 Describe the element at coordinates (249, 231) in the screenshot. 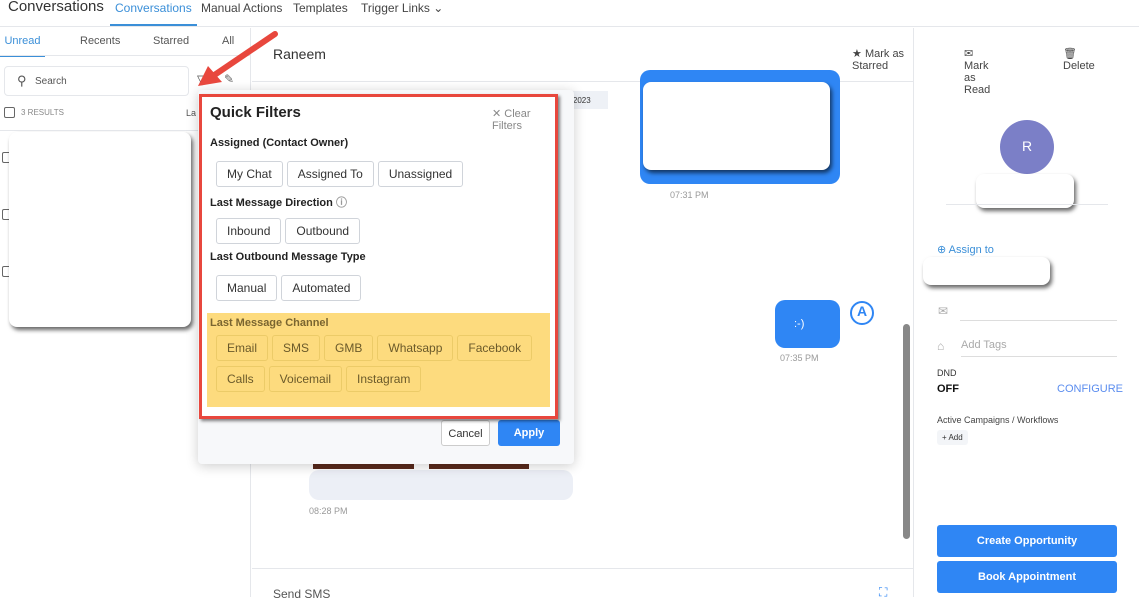

I see `chip-inbound: Inbound` at that location.